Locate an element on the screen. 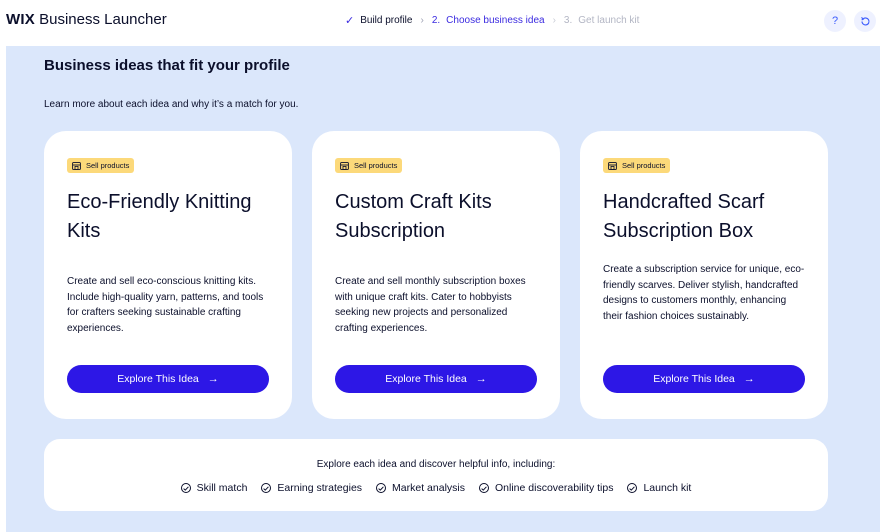  step-build-profile: ✓ Build profile is located at coordinates (378, 20).